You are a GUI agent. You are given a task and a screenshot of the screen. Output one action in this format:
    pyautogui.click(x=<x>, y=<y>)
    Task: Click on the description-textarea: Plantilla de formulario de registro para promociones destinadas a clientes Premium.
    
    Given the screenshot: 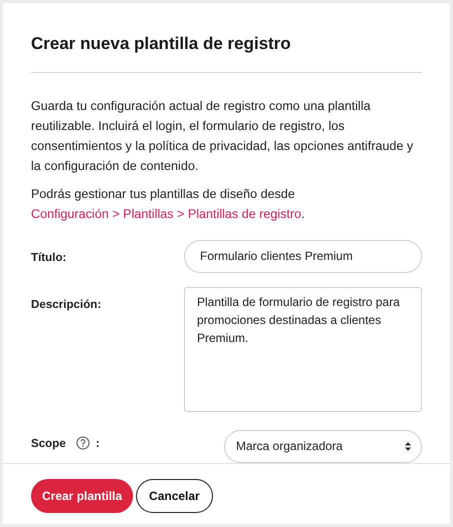 What is the action you would take?
    pyautogui.click(x=303, y=349)
    